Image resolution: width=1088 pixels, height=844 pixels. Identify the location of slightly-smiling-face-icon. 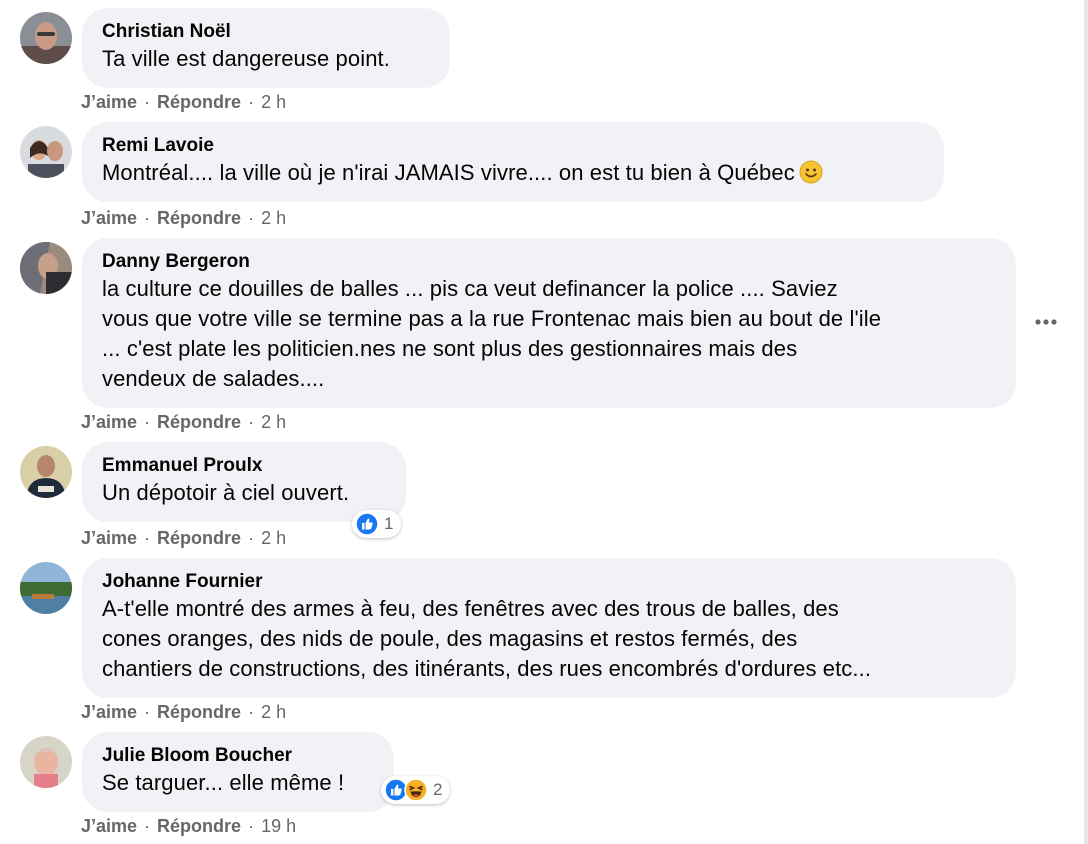
(811, 176).